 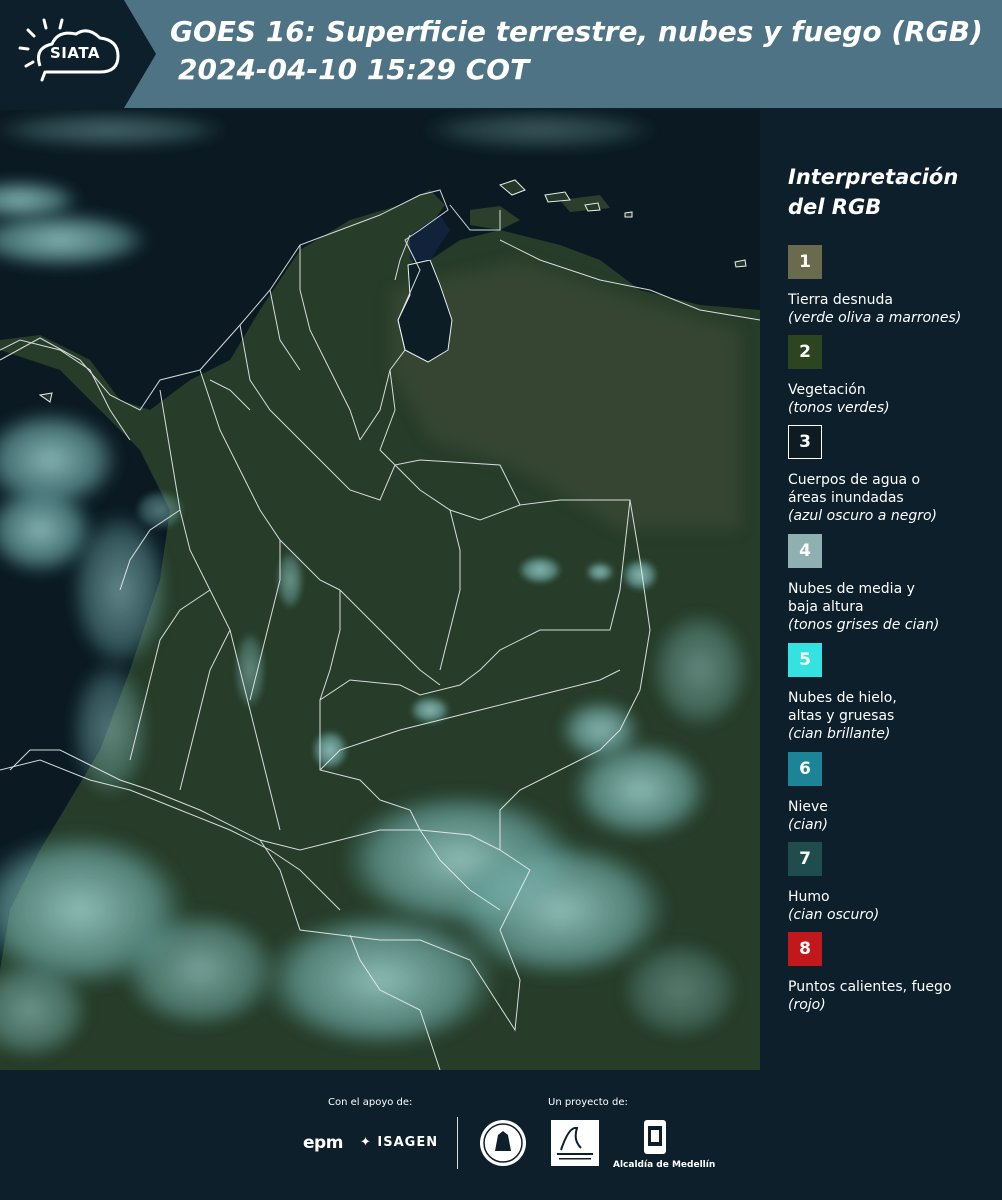 I want to click on legend-title: Interpretación del RGB, so click(x=873, y=192).